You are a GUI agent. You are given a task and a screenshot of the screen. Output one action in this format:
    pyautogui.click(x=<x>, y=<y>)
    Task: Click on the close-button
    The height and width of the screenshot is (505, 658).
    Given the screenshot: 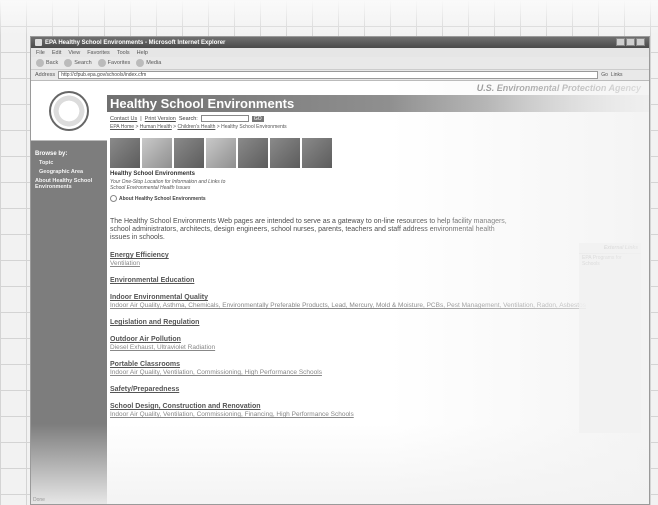 What is the action you would take?
    pyautogui.click(x=640, y=42)
    